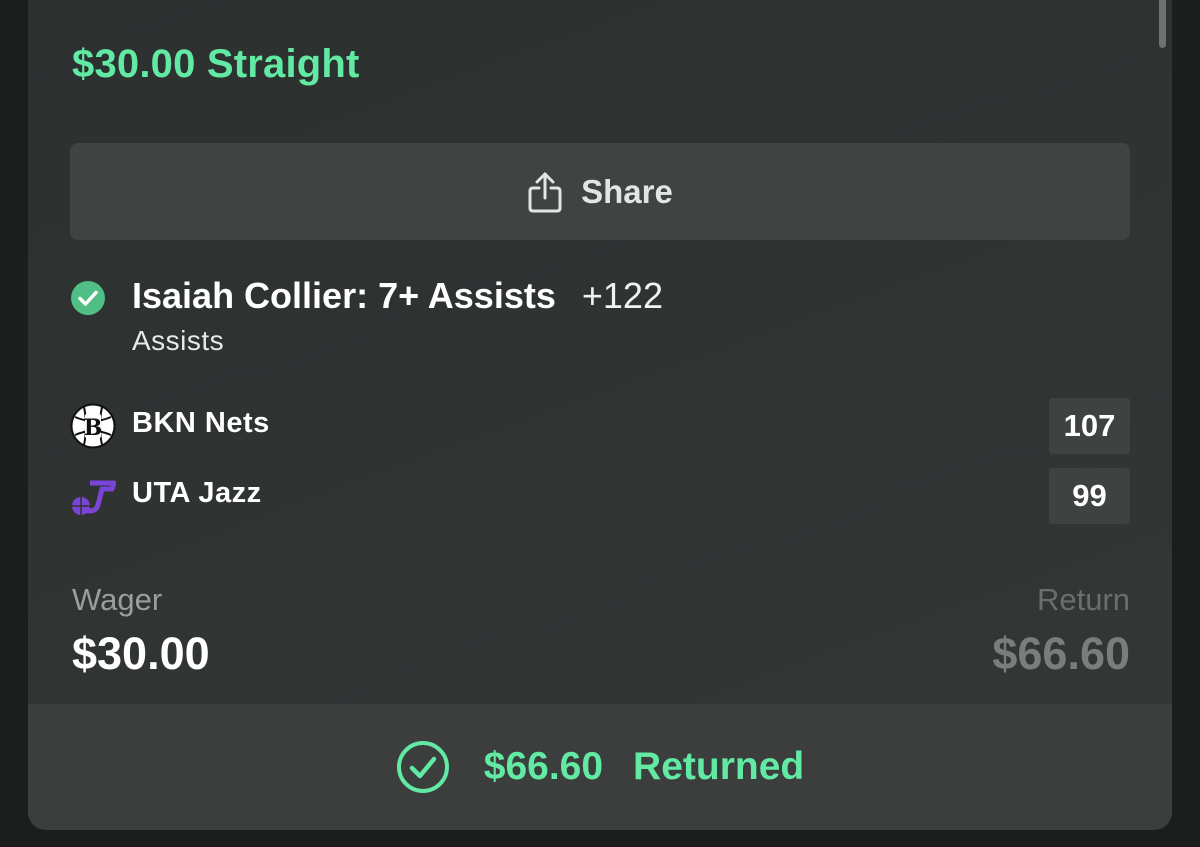  I want to click on share-button: Share, so click(600, 191).